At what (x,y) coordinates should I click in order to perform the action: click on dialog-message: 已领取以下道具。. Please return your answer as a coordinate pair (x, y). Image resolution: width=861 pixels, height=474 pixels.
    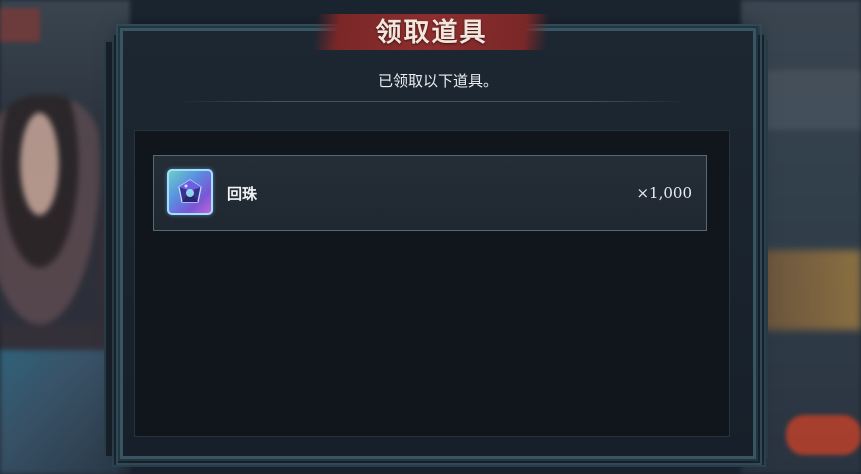
    Looking at the image, I should click on (437, 81).